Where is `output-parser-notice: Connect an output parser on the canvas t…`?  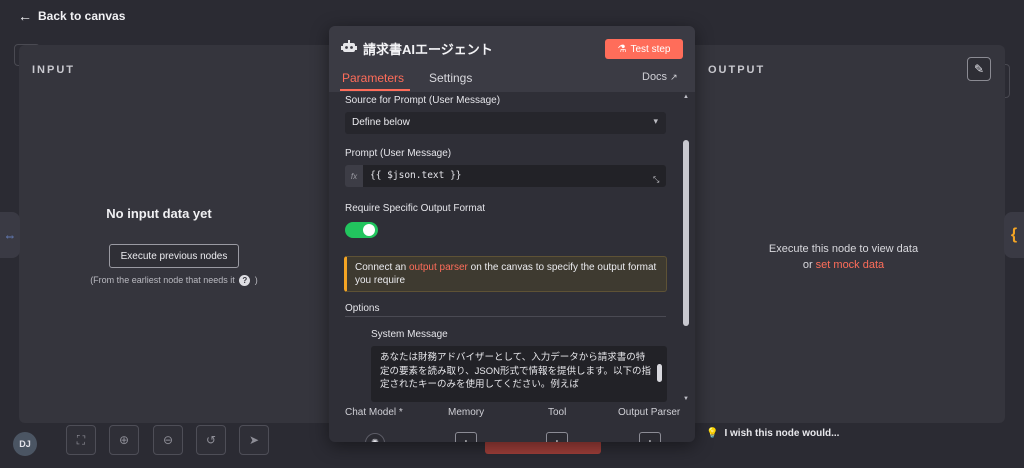 output-parser-notice: Connect an output parser on the canvas t… is located at coordinates (505, 274).